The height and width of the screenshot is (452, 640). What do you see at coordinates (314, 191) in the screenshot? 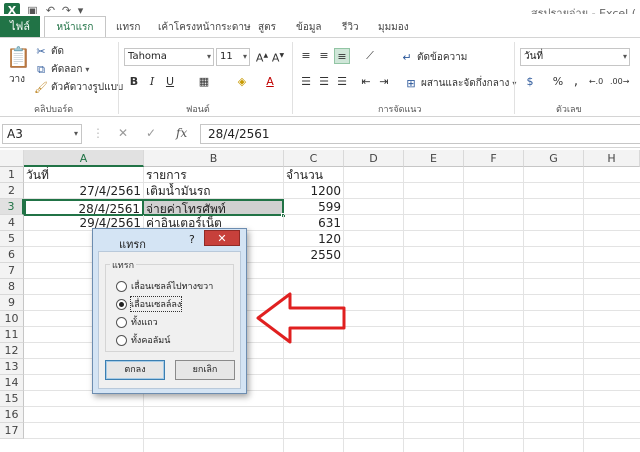
I see `cell-c2: 1200` at bounding box center [314, 191].